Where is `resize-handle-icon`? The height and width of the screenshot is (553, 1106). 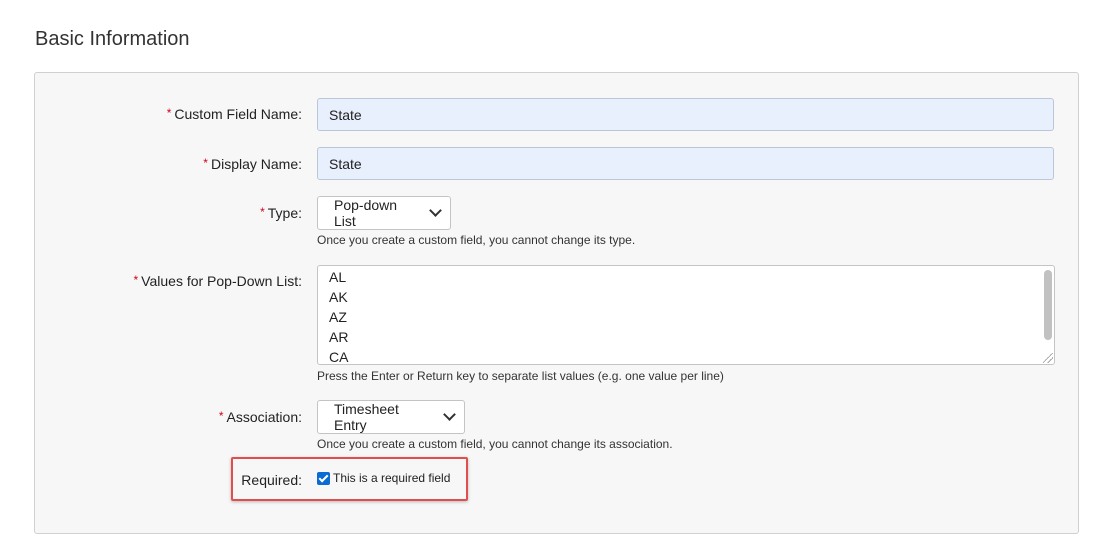 resize-handle-icon is located at coordinates (1048, 358).